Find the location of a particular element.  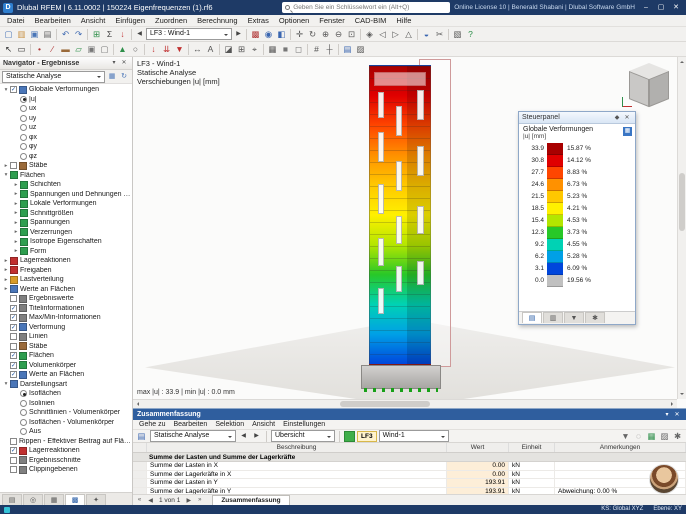

table-settings-icon: ✱ is located at coordinates (677, 436).